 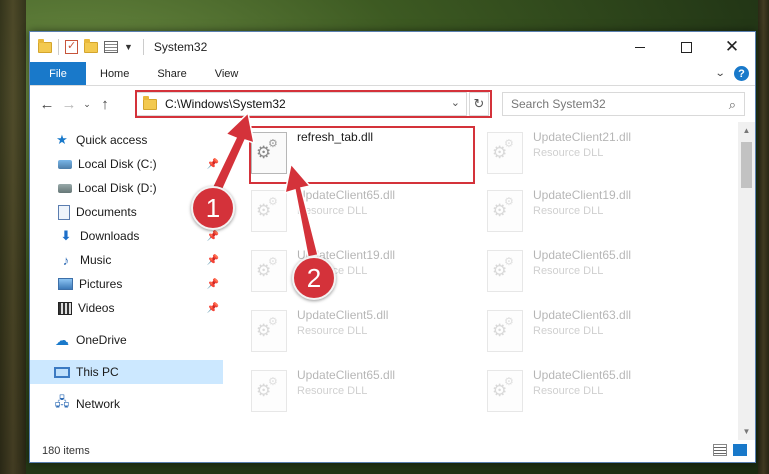 I want to click on recent-locations-chevron-down-icon: ⌄, so click(x=87, y=104).